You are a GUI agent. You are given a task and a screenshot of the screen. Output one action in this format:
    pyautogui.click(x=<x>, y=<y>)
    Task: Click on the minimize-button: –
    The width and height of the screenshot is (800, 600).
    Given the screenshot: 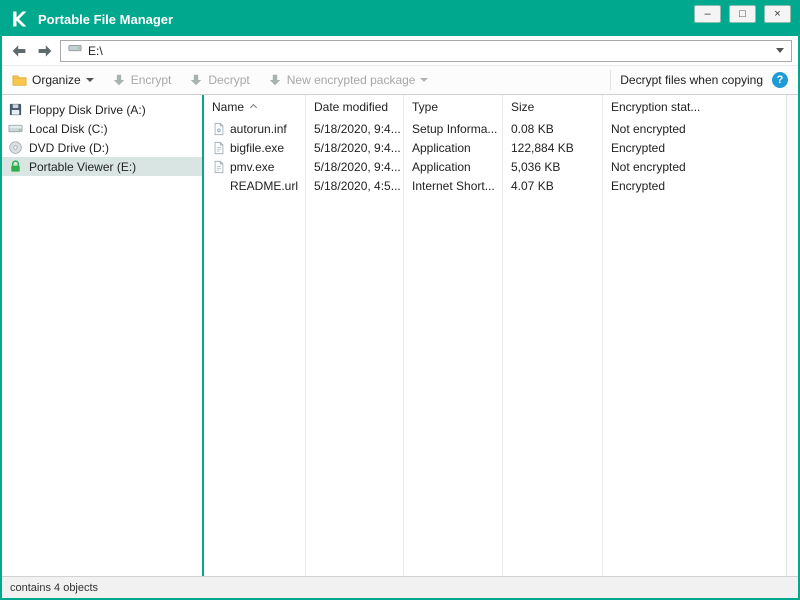 What is the action you would take?
    pyautogui.click(x=707, y=14)
    